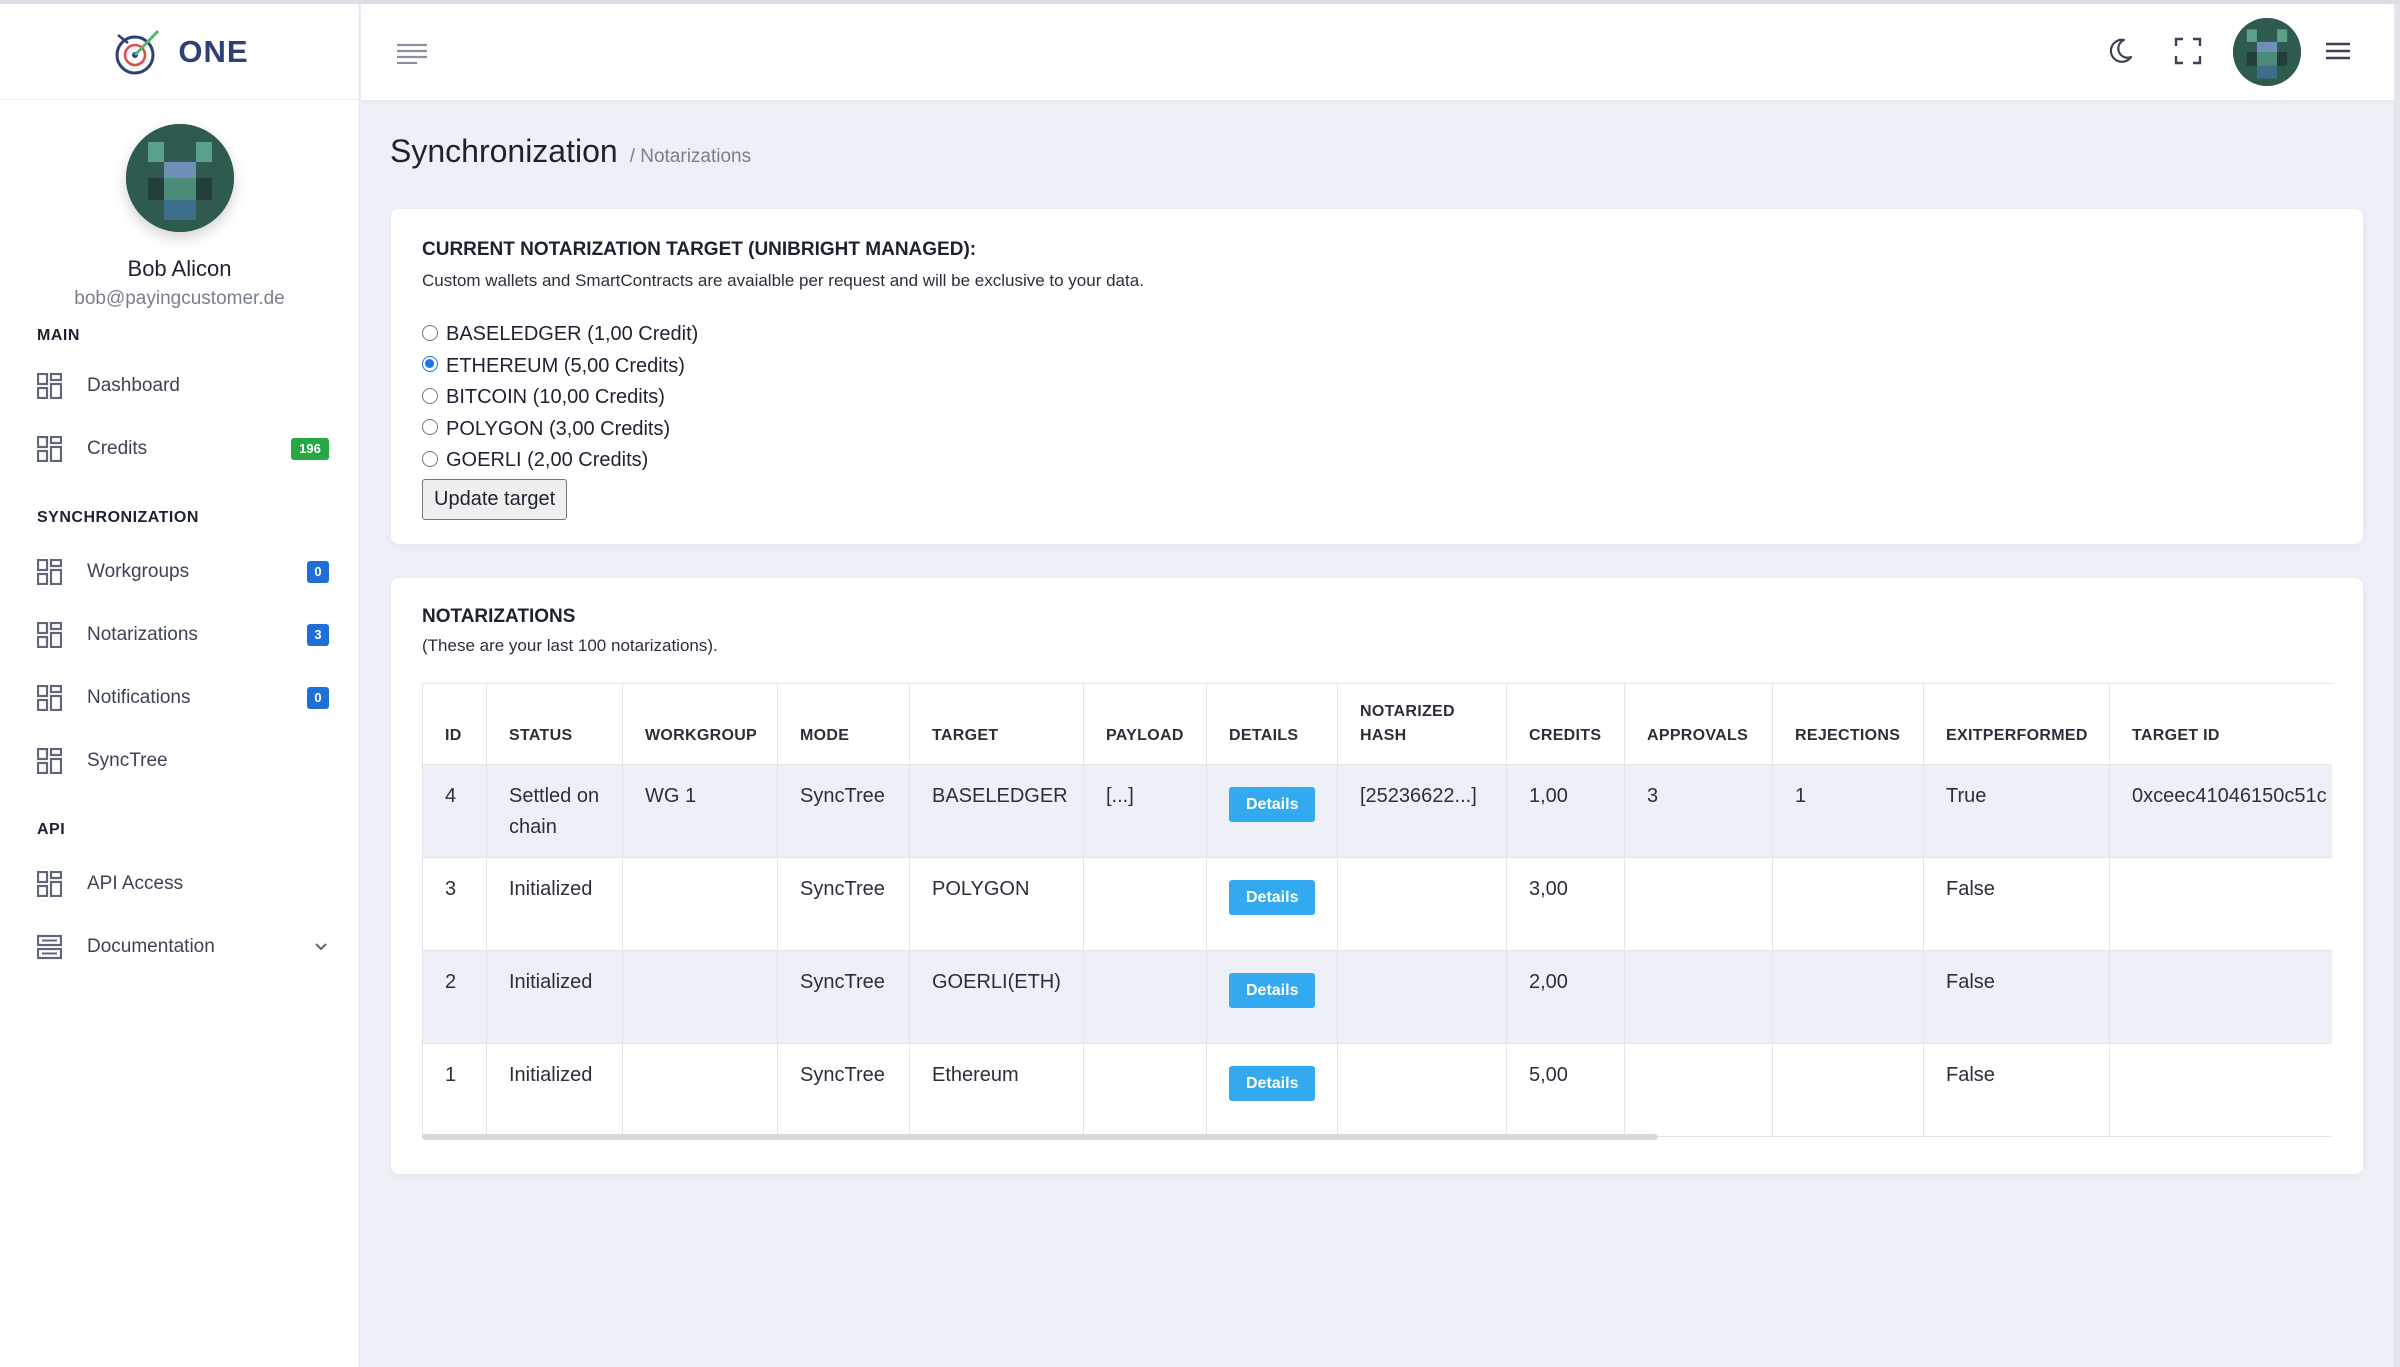 This screenshot has width=2400, height=1367. I want to click on chevron-down-icon, so click(321, 947).